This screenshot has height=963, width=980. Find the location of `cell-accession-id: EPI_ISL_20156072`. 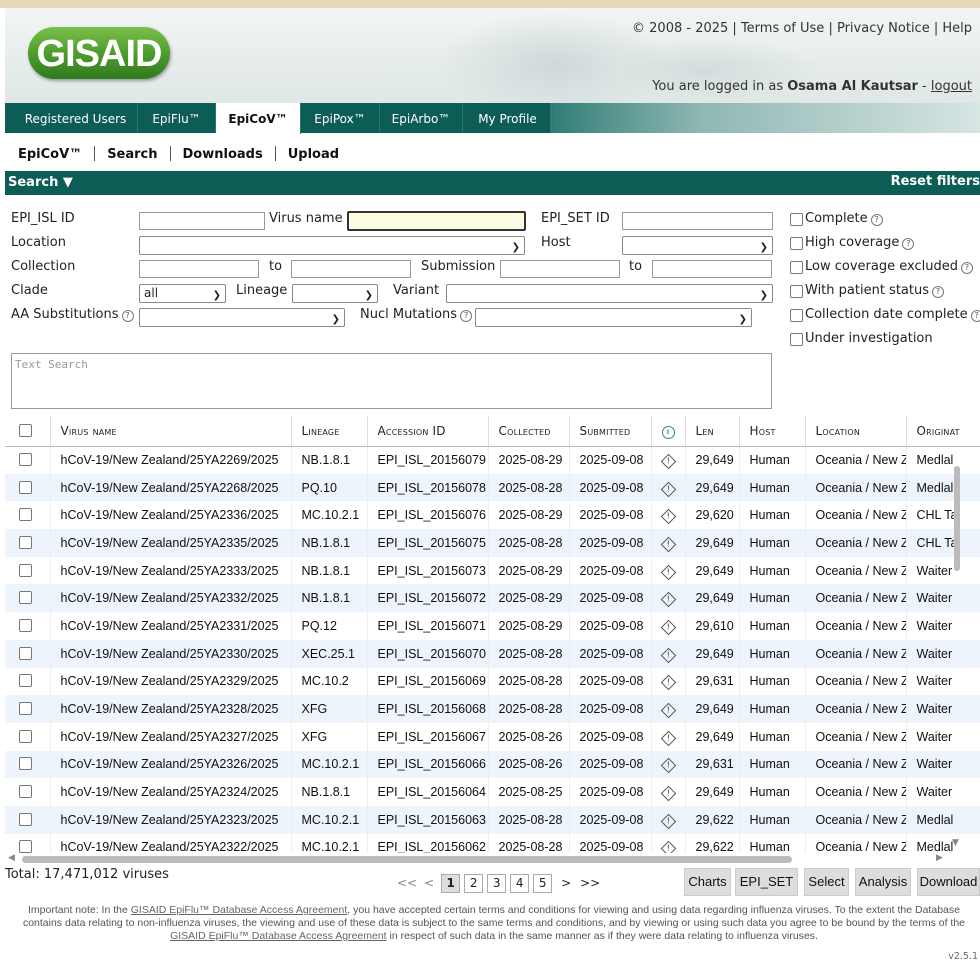

cell-accession-id: EPI_ISL_20156072 is located at coordinates (428, 598).